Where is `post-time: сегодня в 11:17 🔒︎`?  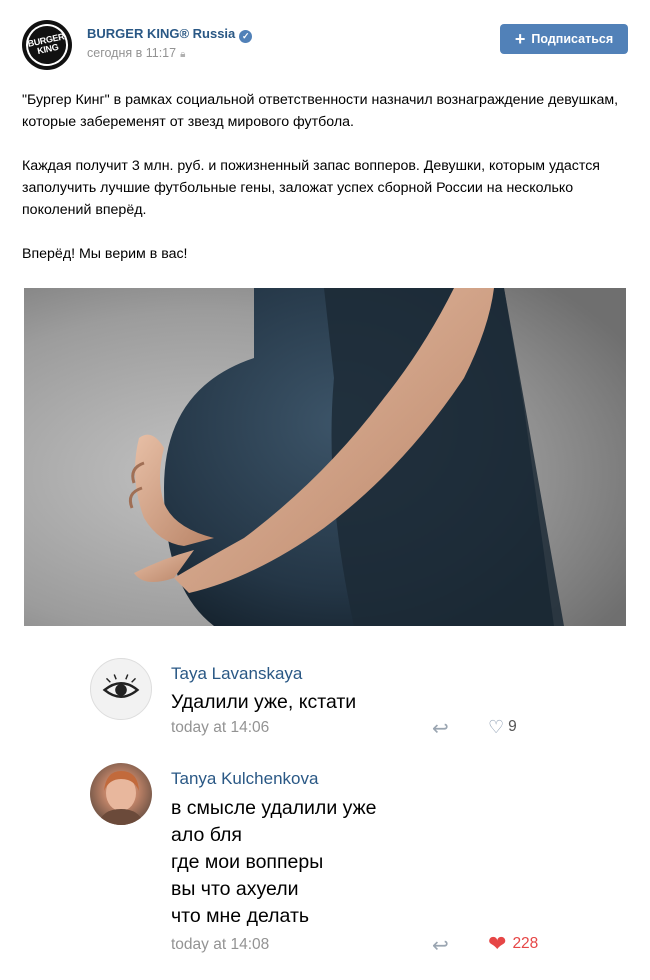 post-time: сегодня в 11:17 🔒︎ is located at coordinates (136, 53).